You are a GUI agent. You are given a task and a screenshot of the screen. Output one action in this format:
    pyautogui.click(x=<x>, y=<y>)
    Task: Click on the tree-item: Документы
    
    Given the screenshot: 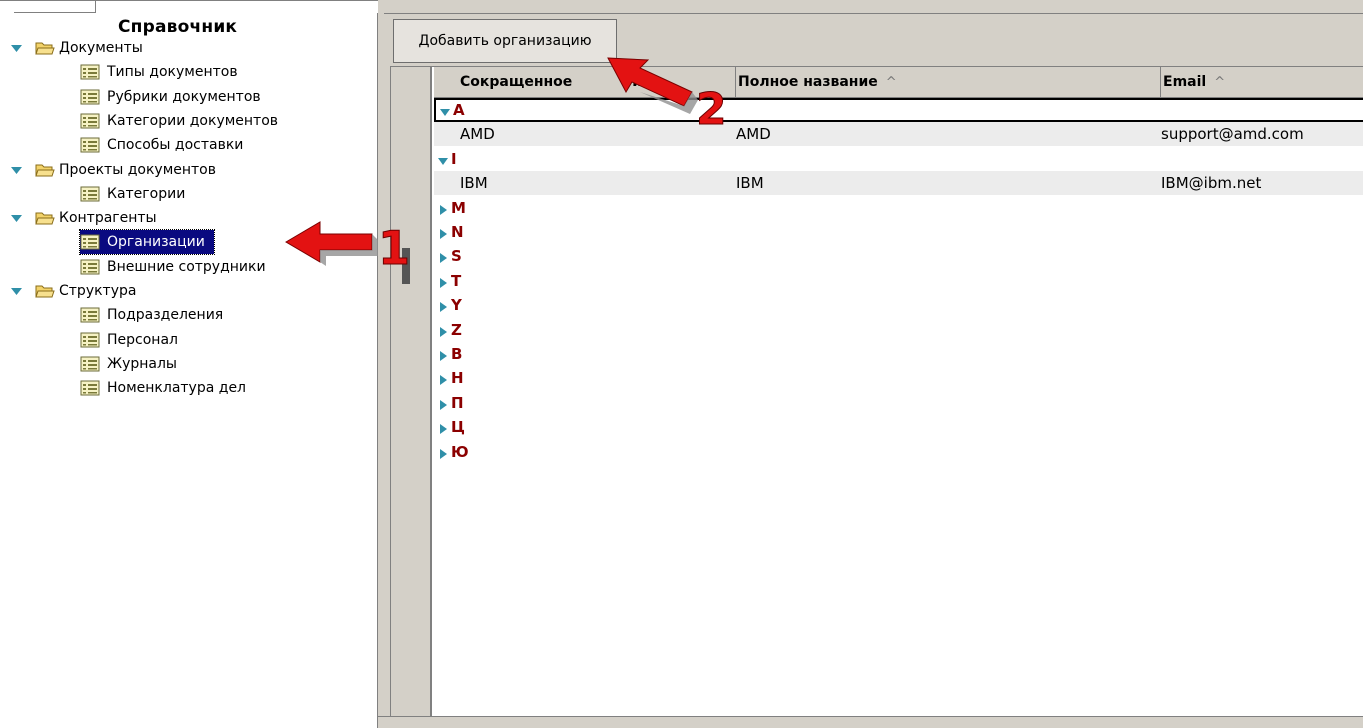 What is the action you would take?
    pyautogui.click(x=78, y=48)
    